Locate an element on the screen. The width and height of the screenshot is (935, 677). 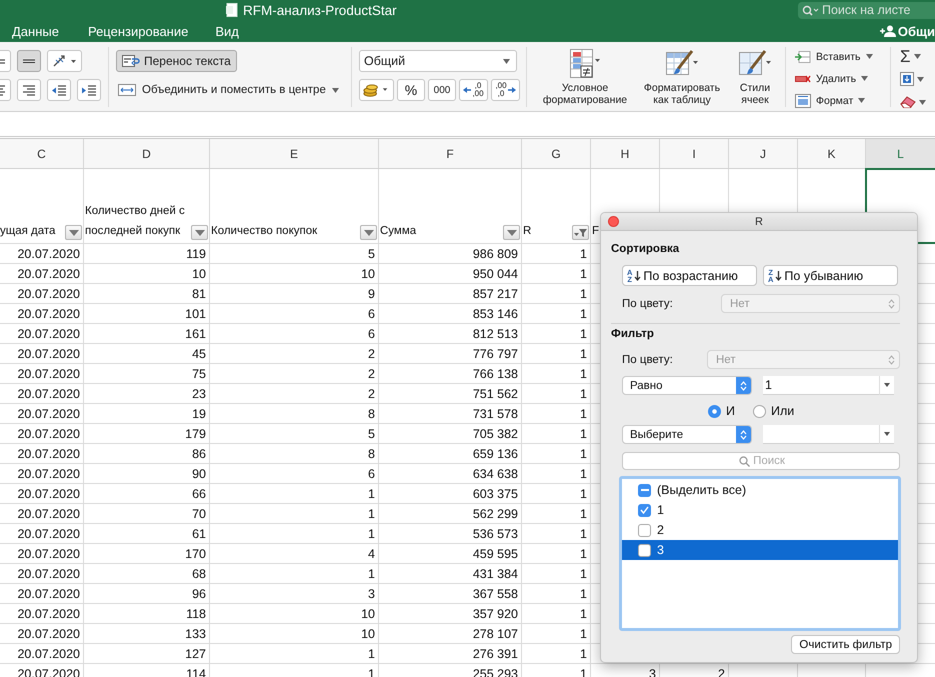
column-header: I is located at coordinates (694, 153).